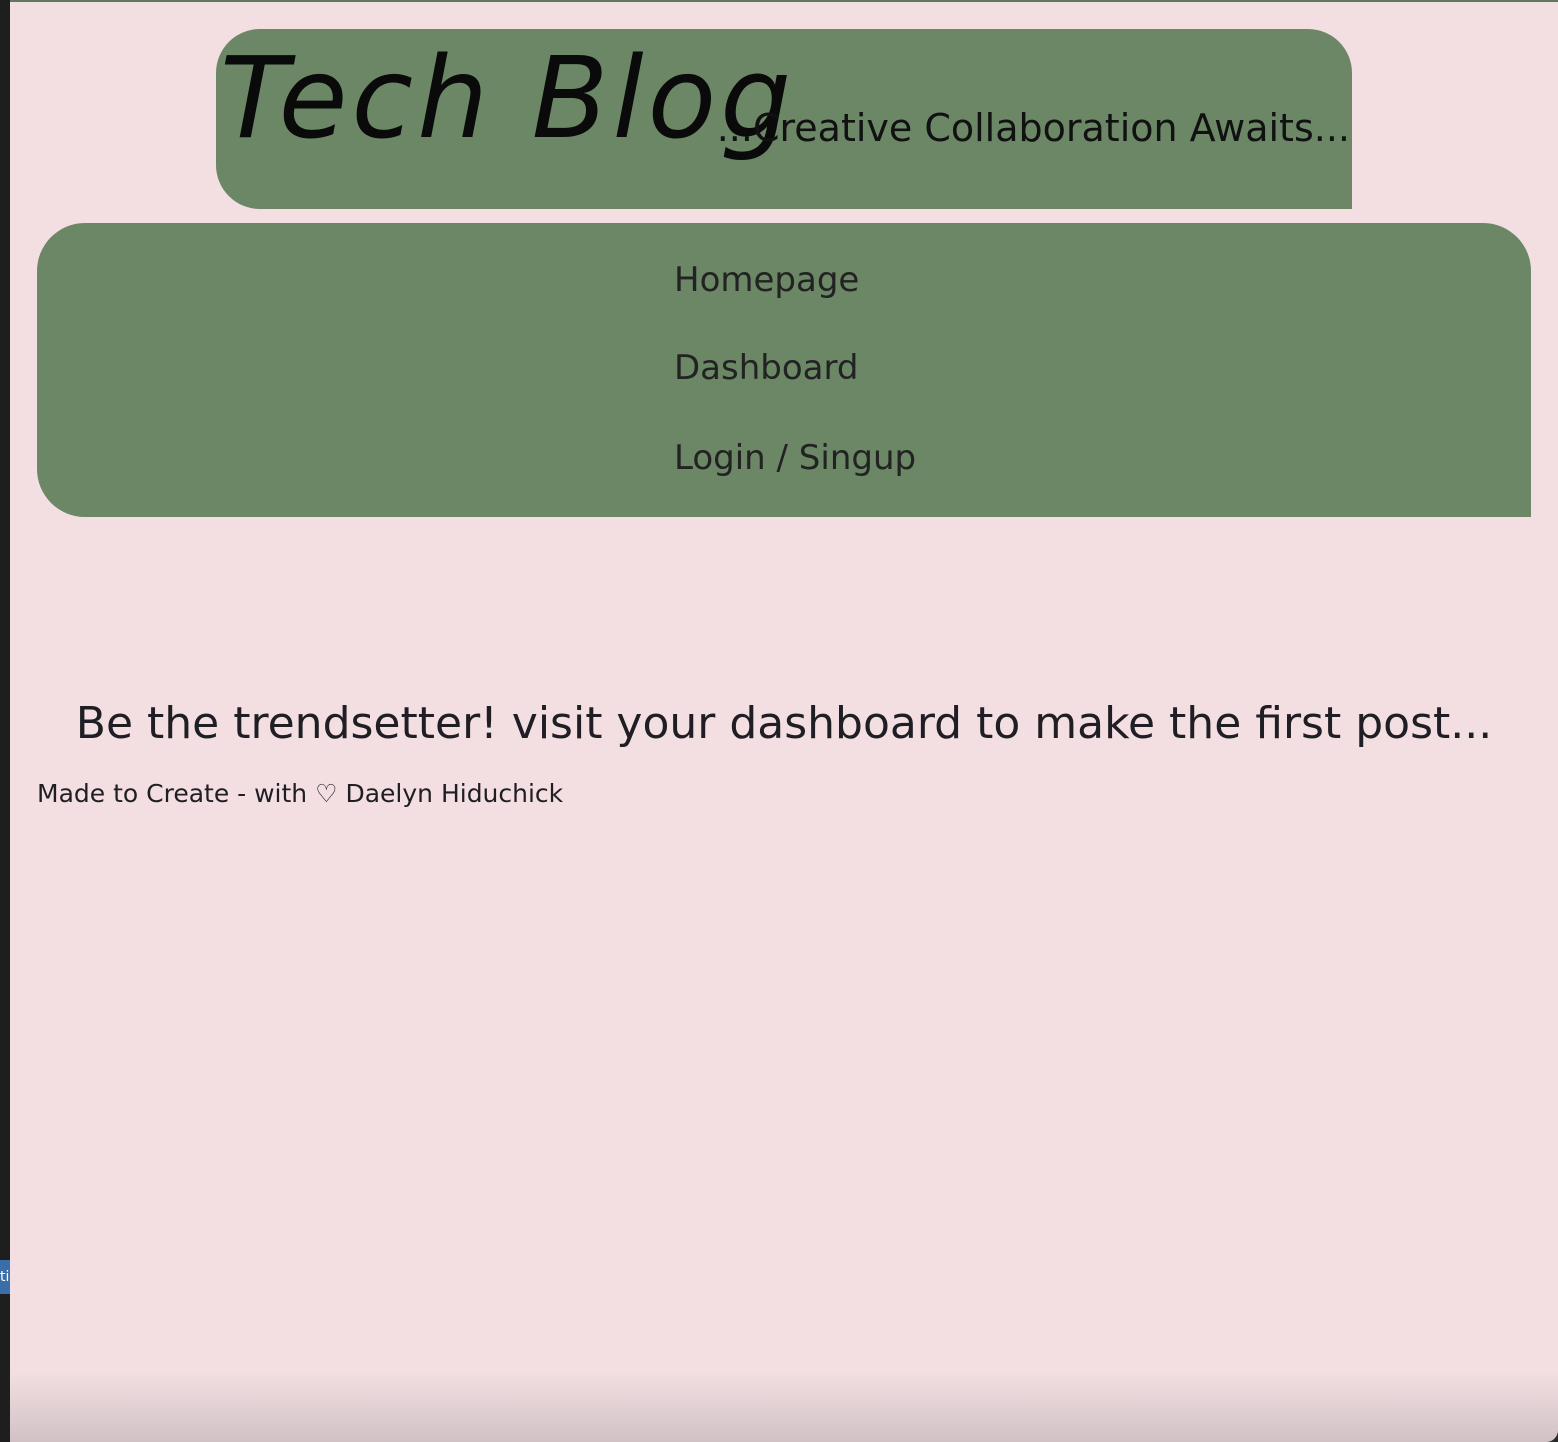 This screenshot has width=1558, height=1442. Describe the element at coordinates (508, 99) in the screenshot. I see `site-title: Tech Blog` at that location.